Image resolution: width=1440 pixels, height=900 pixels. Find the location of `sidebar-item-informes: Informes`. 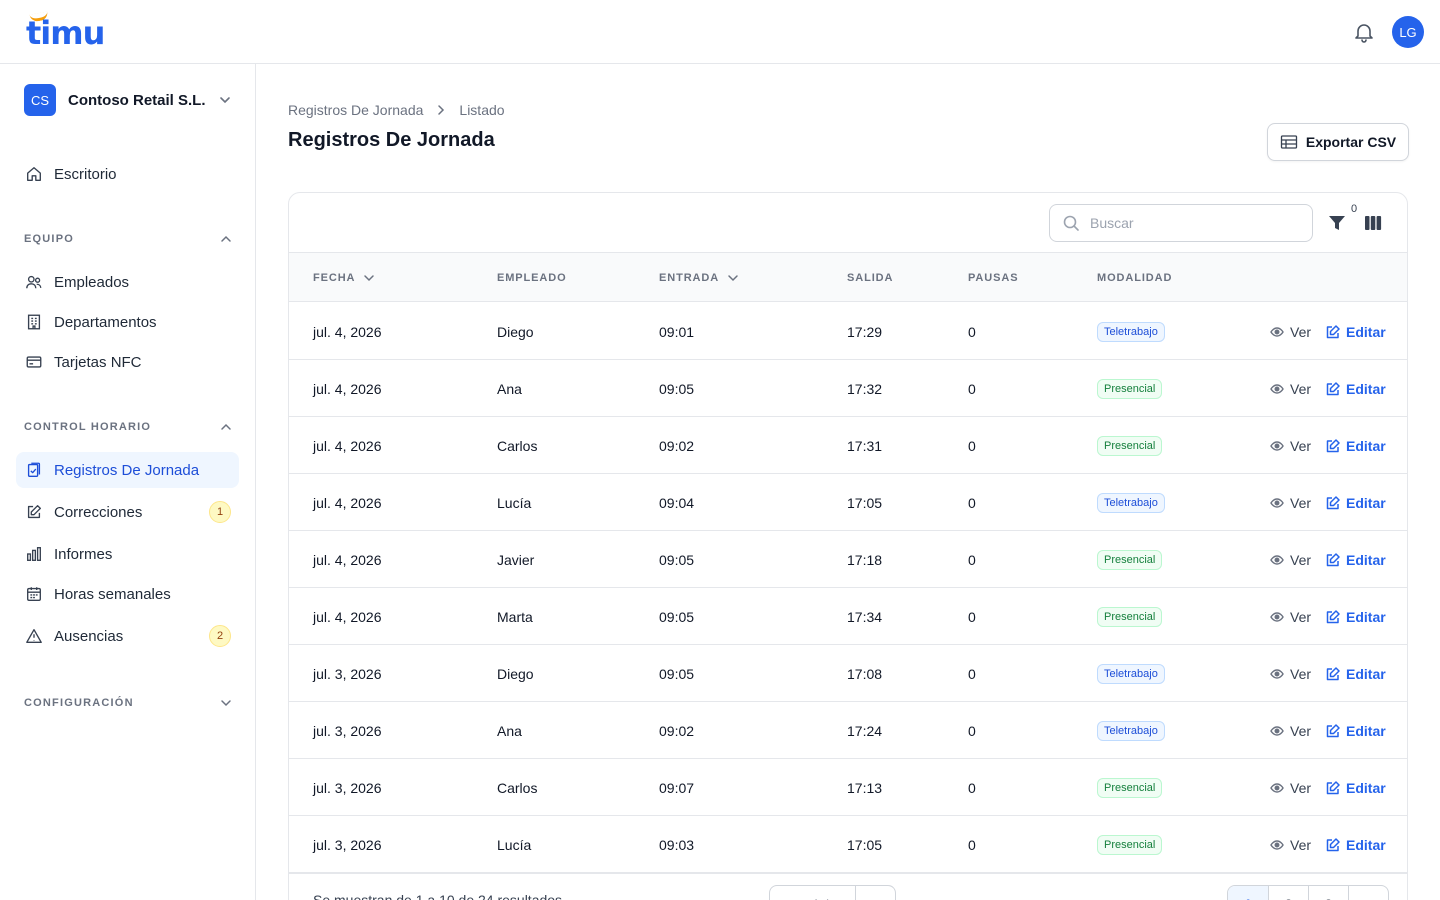

sidebar-item-informes: Informes is located at coordinates (127, 554).